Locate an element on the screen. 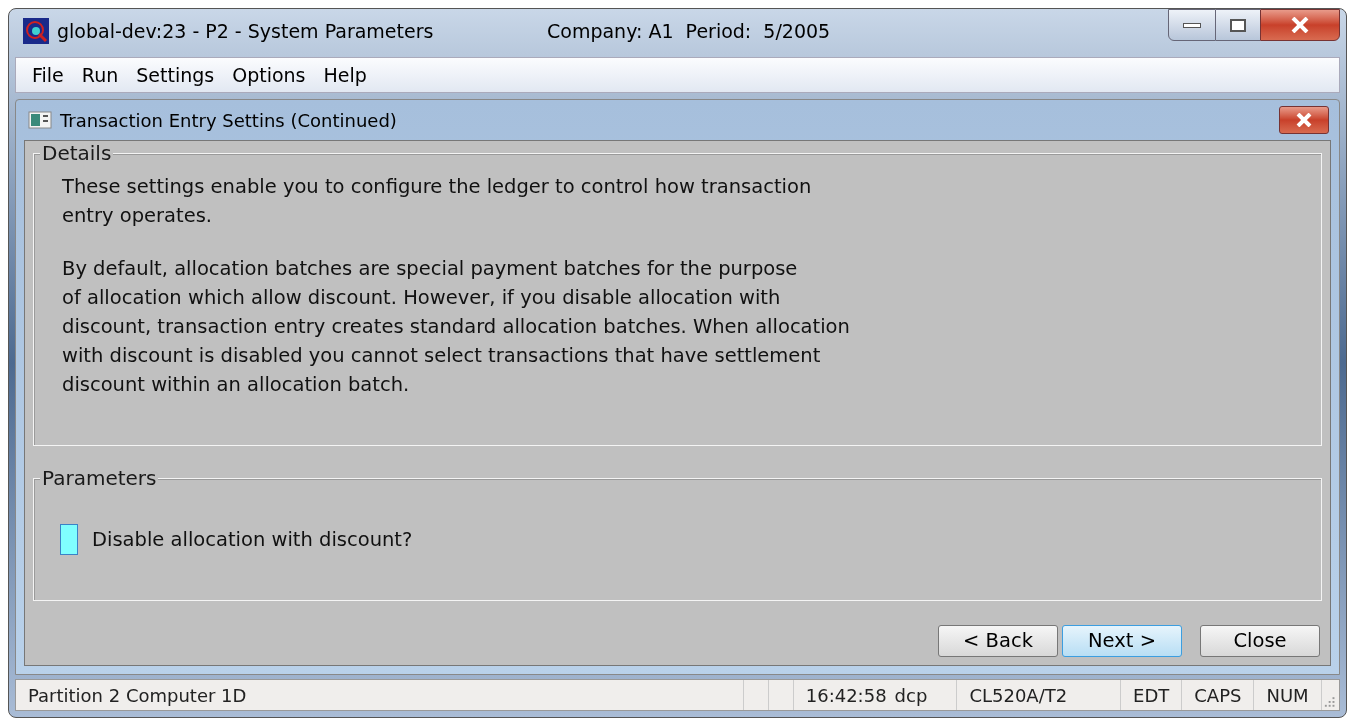 The width and height of the screenshot is (1355, 726). status-text: CL520A/T2 is located at coordinates (1018, 695).